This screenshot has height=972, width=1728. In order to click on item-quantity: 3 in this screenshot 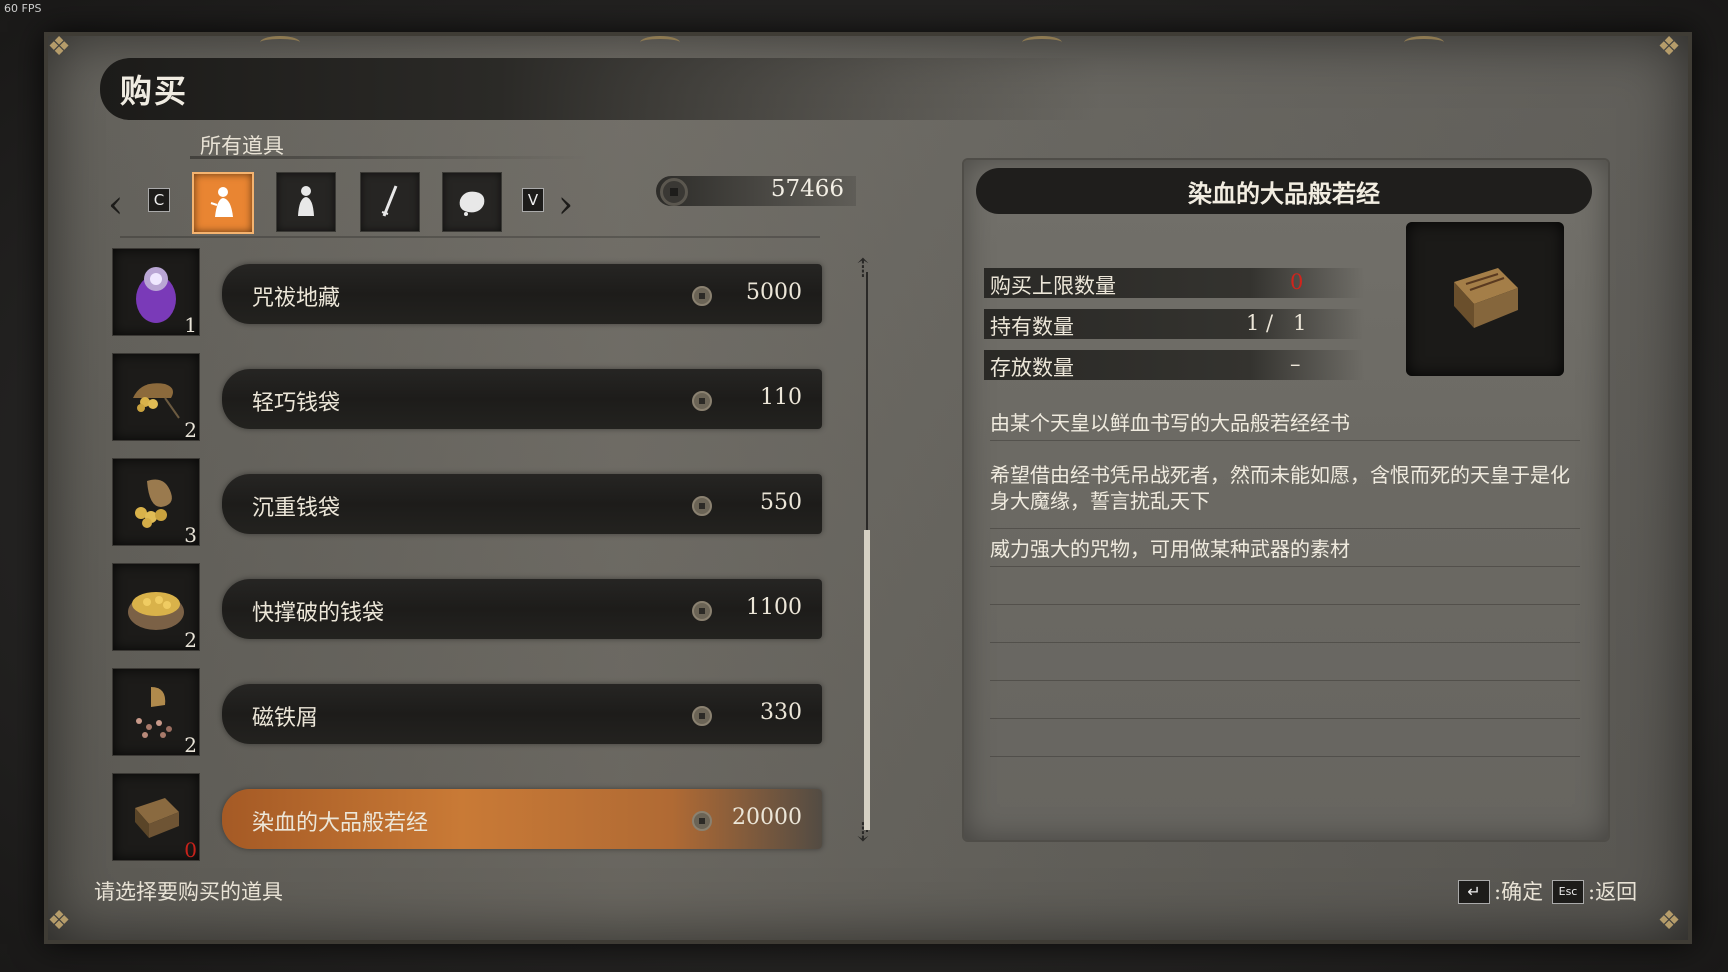, I will do `click(190, 535)`.